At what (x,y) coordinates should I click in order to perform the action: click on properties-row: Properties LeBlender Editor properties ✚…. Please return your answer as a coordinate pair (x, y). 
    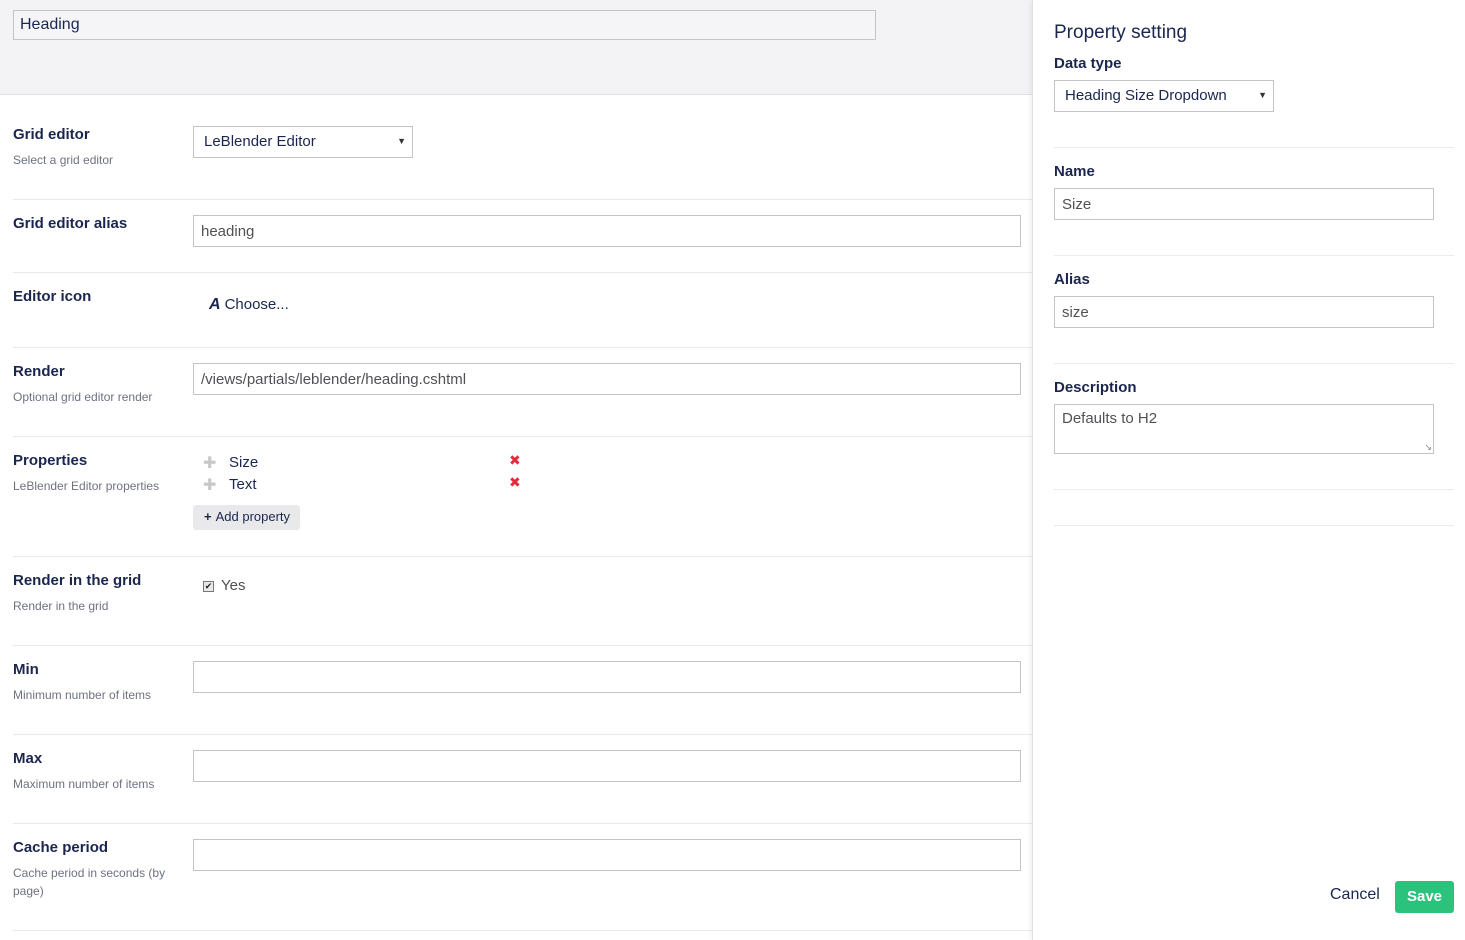
    Looking at the image, I should click on (522, 497).